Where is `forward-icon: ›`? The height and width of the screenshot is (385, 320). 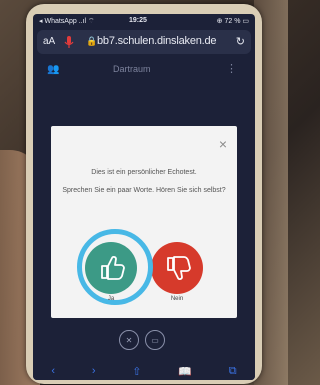
forward-icon: › is located at coordinates (94, 371).